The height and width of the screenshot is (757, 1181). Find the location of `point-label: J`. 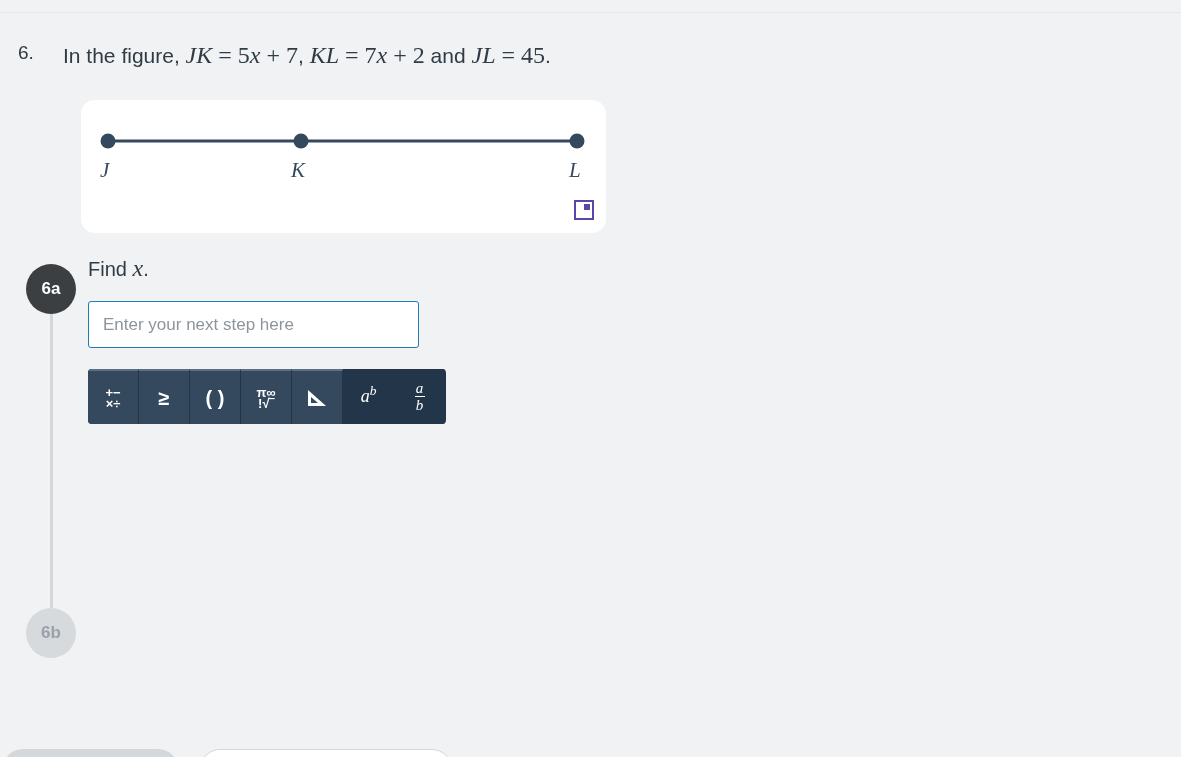

point-label: J is located at coordinates (105, 170).